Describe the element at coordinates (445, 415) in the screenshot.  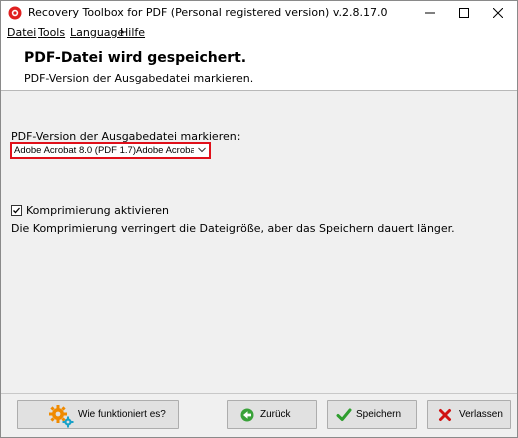
I see `cross-icon` at that location.